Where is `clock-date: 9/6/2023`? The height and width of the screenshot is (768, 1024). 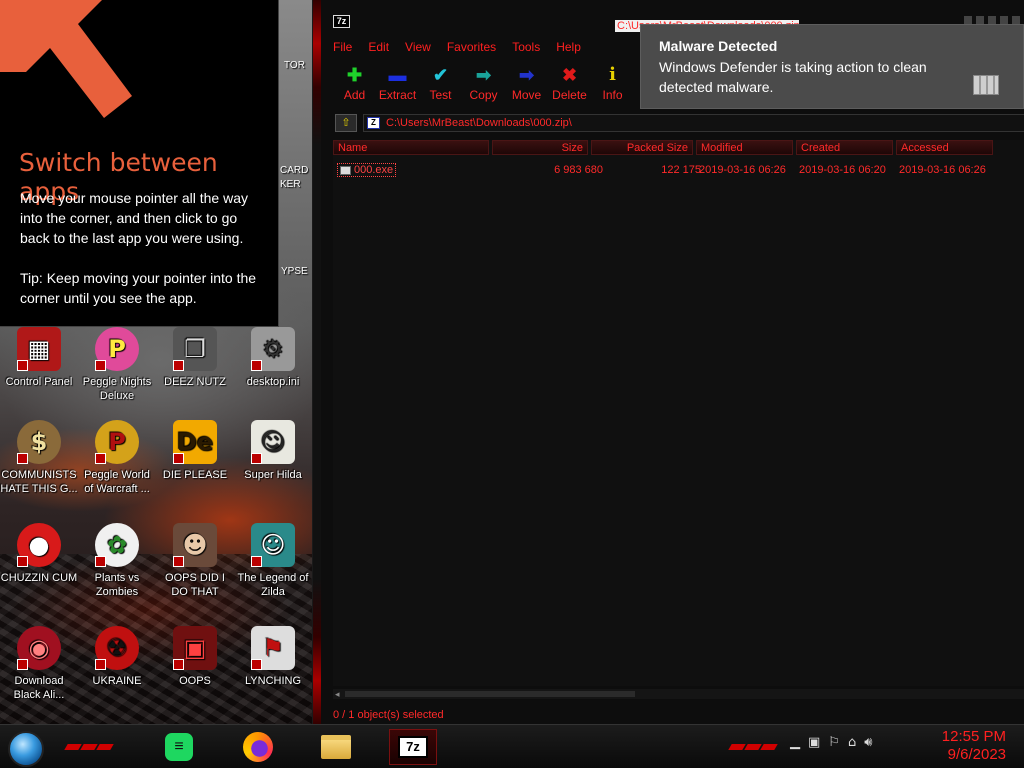
clock-date: 9/6/2023 is located at coordinates (976, 754).